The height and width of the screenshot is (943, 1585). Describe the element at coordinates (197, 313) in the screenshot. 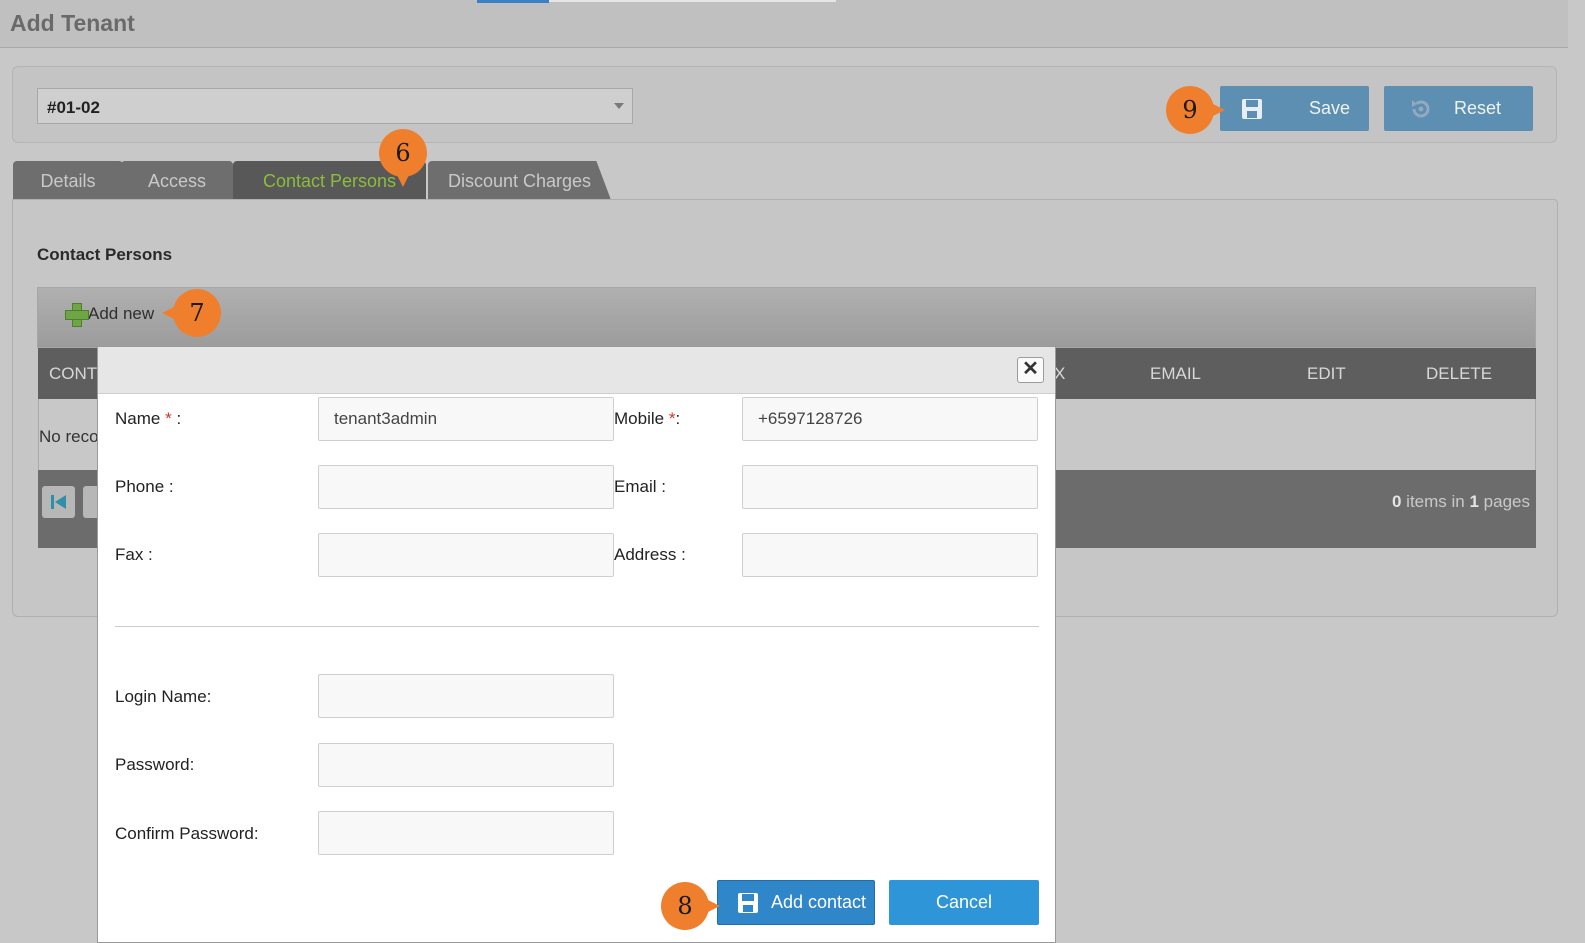

I see `callout-number: 7` at that location.